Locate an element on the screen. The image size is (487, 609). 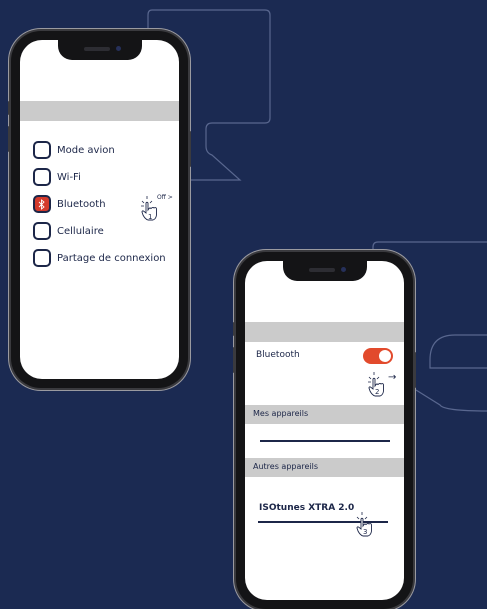
setting-bluetooth: Bluetooth is located at coordinates (69, 204).